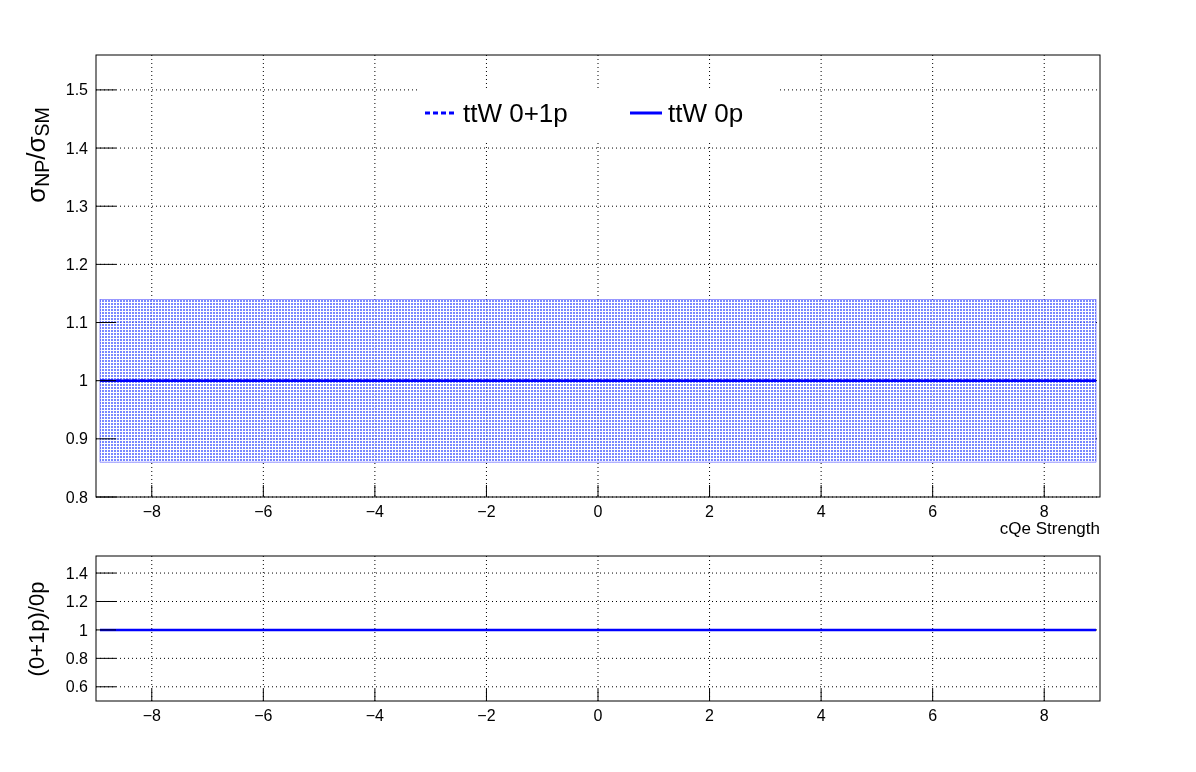 The image size is (1196, 772). What do you see at coordinates (515, 113) in the screenshot?
I see `legend-label: ttW 0+1p` at bounding box center [515, 113].